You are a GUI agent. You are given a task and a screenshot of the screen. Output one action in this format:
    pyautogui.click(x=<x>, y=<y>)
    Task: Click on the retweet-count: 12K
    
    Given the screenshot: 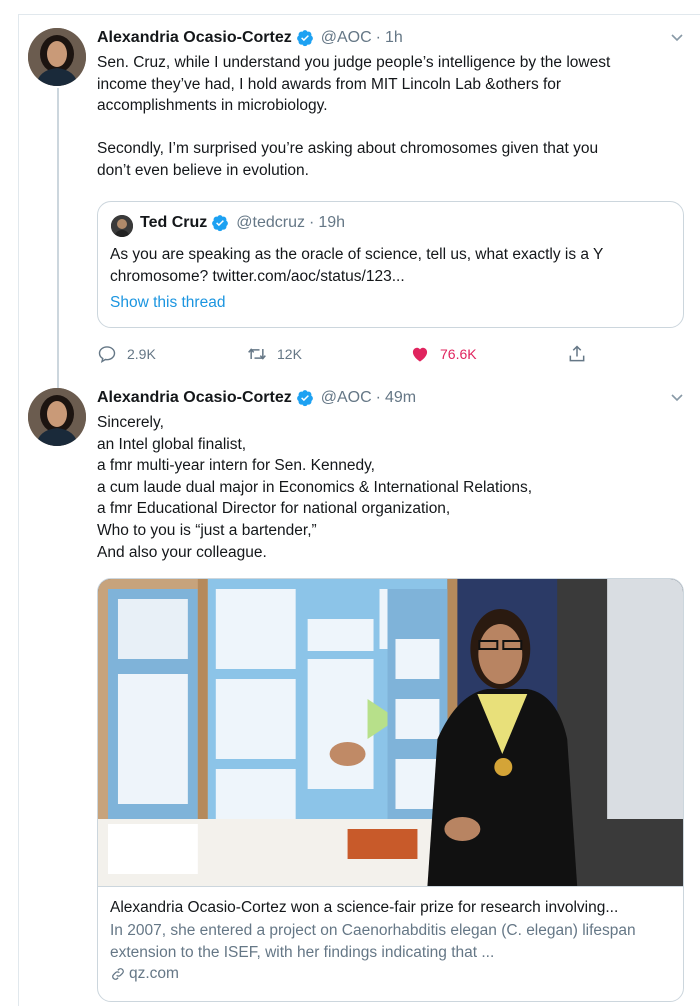 What is the action you would take?
    pyautogui.click(x=289, y=354)
    